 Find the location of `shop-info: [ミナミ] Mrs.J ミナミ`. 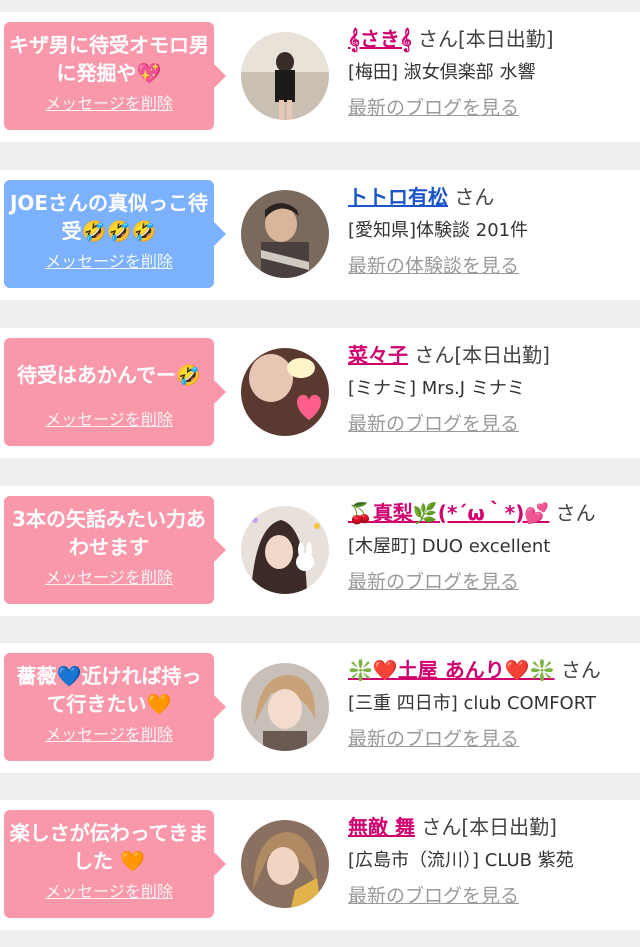

shop-info: [ミナミ] Mrs.J ミナミ is located at coordinates (436, 388).